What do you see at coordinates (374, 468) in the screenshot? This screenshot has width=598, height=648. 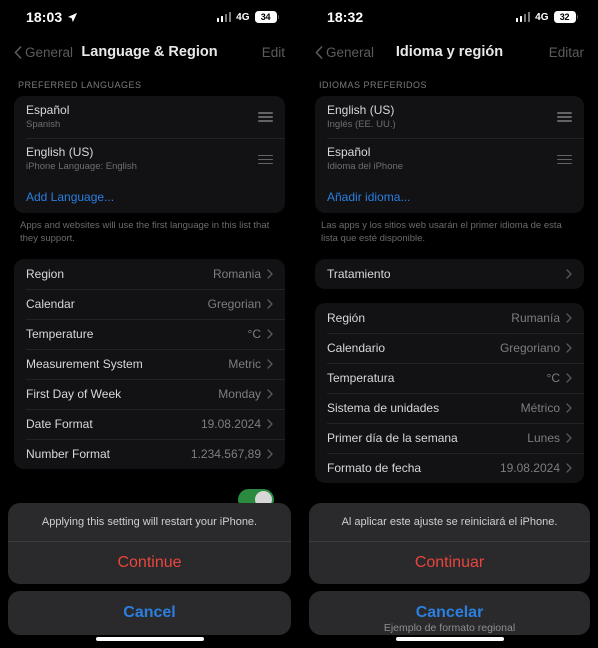 I see `row-label: Formato de fecha` at bounding box center [374, 468].